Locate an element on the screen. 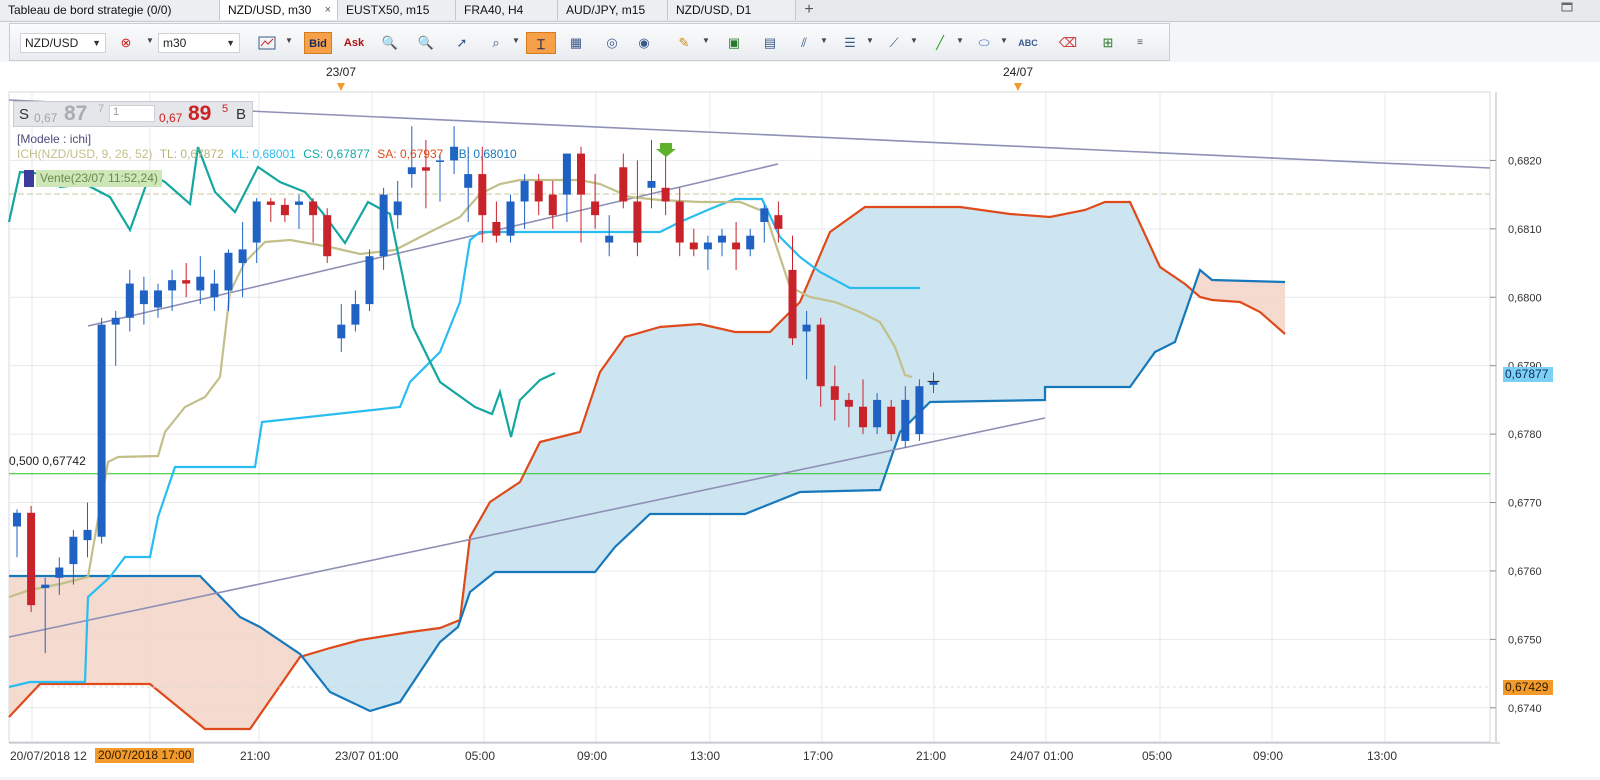 The width and height of the screenshot is (1600, 780). x-axis-label: 05:00 is located at coordinates (1157, 756).